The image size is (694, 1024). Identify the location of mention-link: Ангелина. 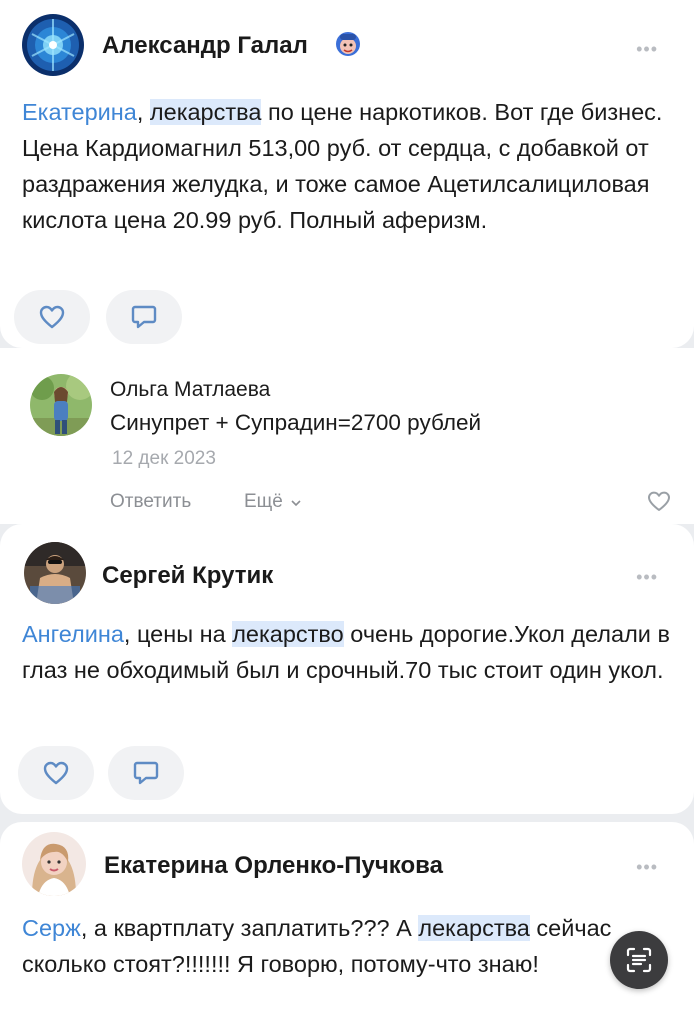
(73, 634).